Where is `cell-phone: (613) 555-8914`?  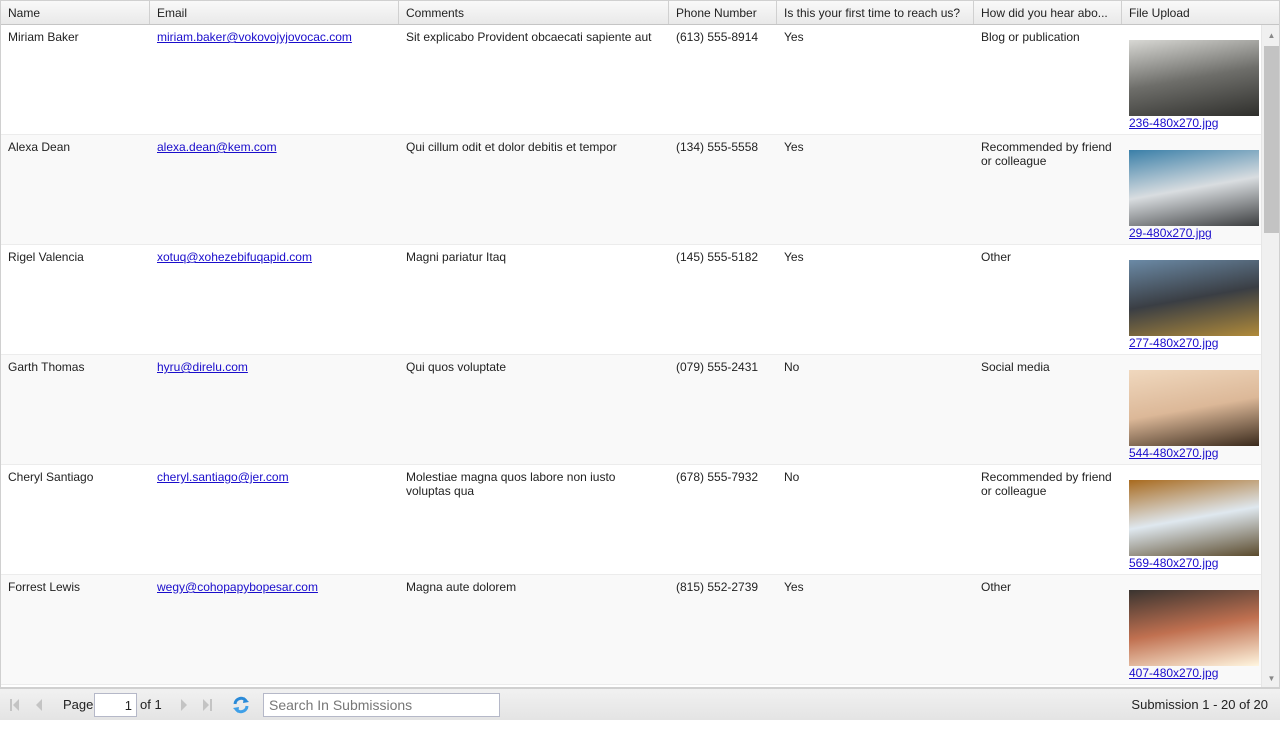
cell-phone: (613) 555-8914 is located at coordinates (717, 37).